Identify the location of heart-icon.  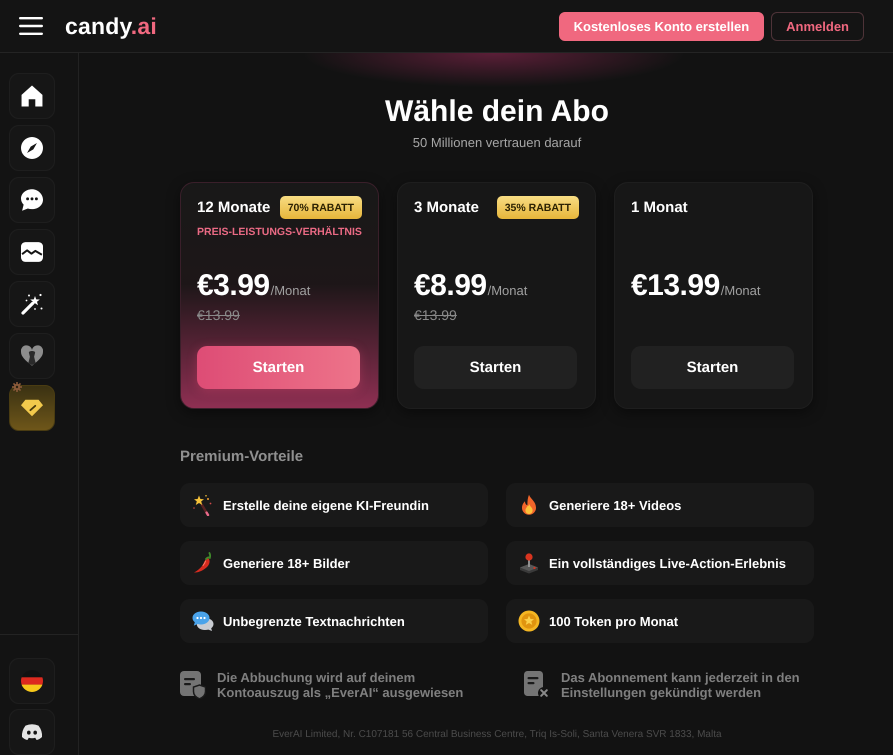
(32, 356).